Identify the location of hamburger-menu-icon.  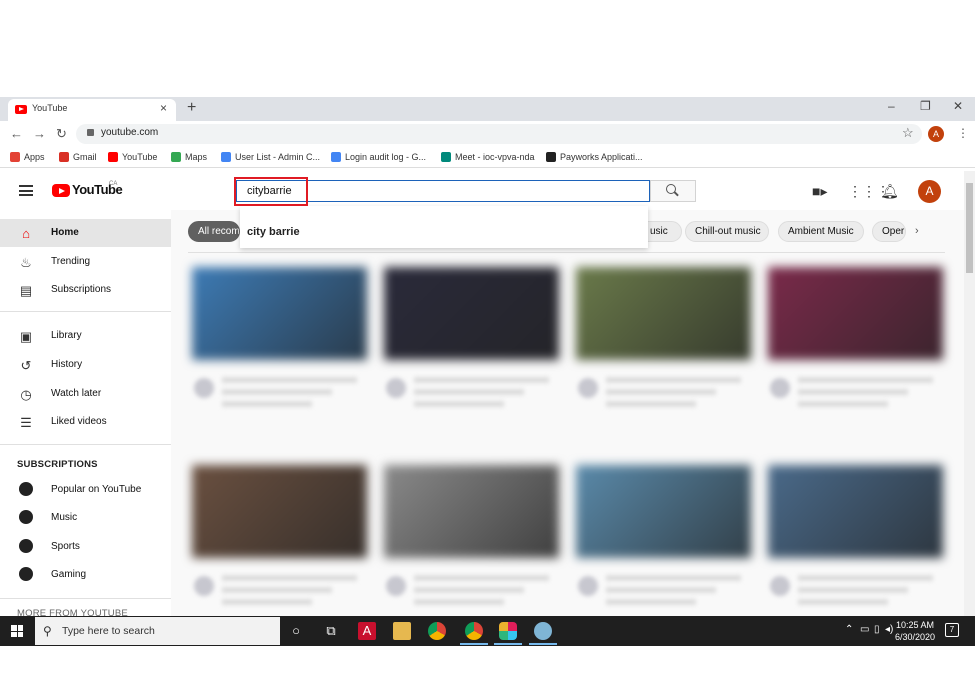
(26, 190).